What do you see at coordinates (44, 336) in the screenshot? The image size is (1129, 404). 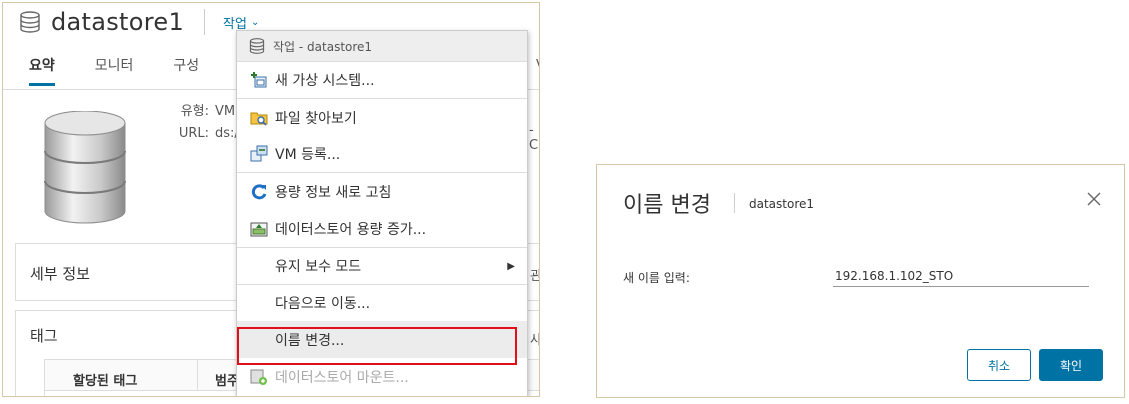 I see `tags-title: 태그` at bounding box center [44, 336].